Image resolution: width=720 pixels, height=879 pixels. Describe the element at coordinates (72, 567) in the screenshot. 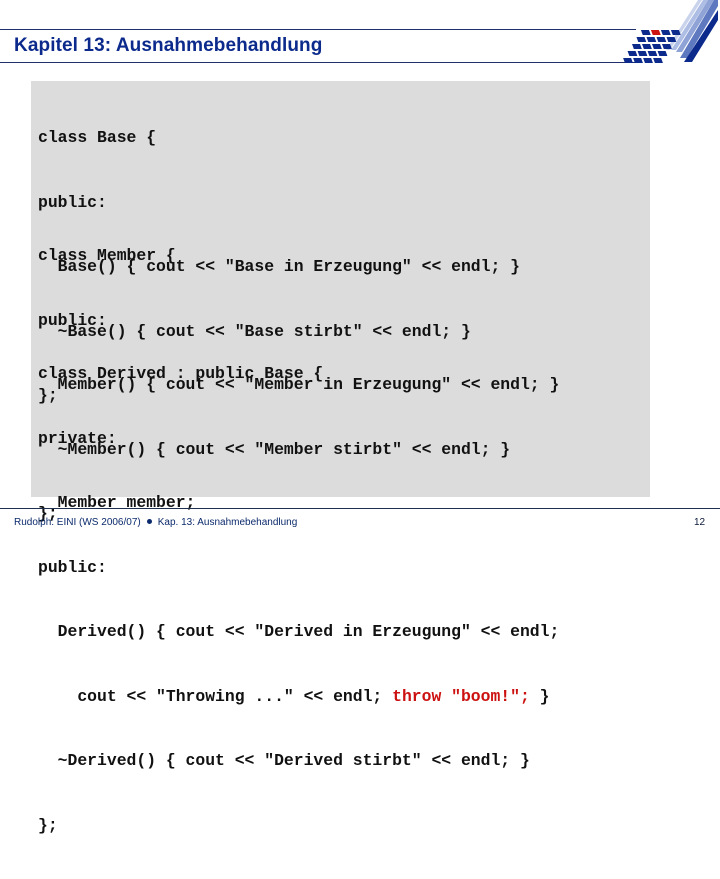

I see `code-line: public:` at that location.